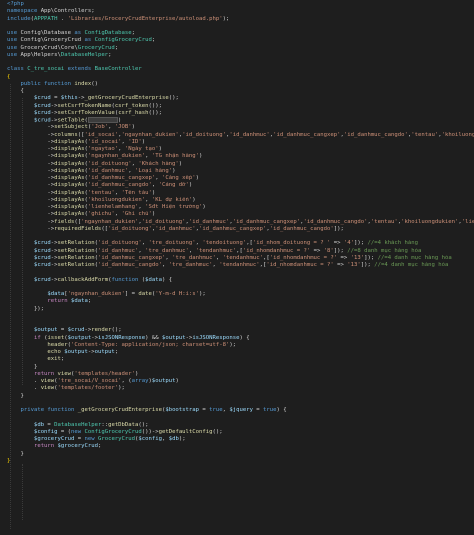 The width and height of the screenshot is (474, 535). Describe the element at coordinates (240, 359) in the screenshot. I see `code-line: exit;` at that location.